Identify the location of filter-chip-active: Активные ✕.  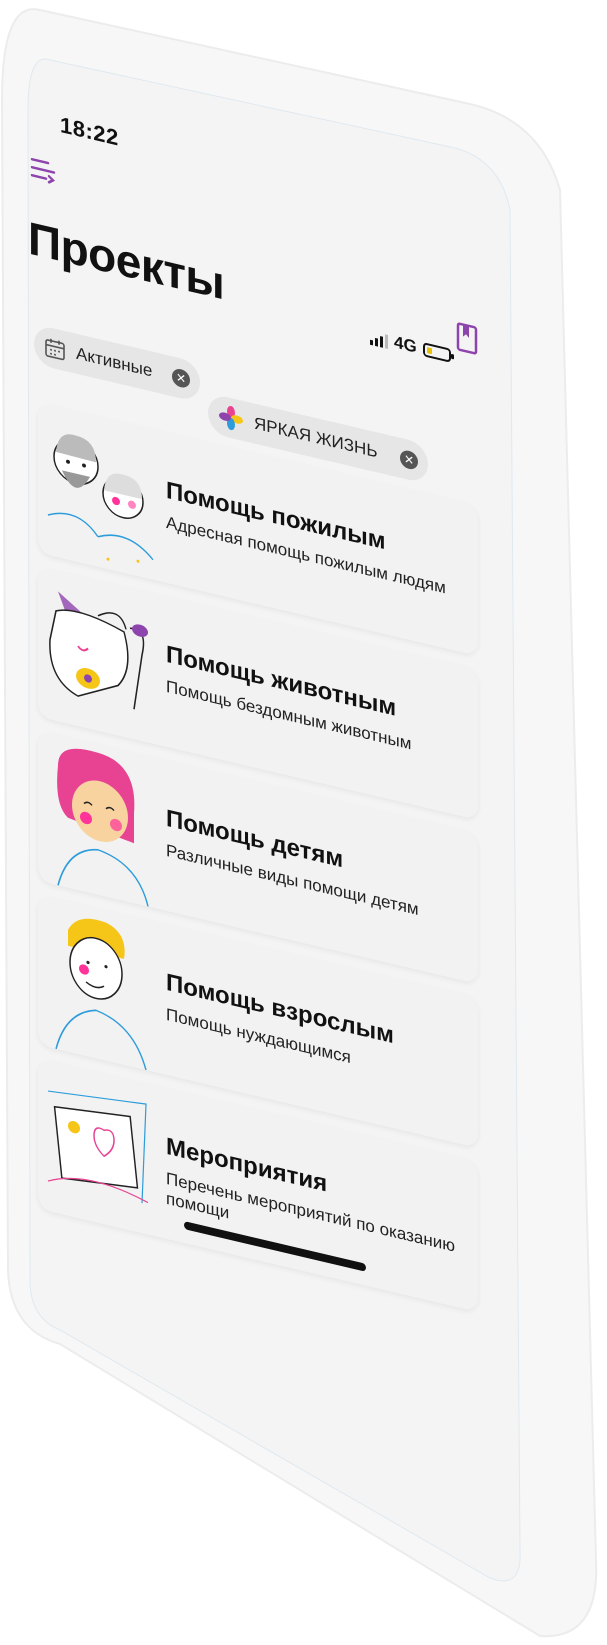
(117, 363).